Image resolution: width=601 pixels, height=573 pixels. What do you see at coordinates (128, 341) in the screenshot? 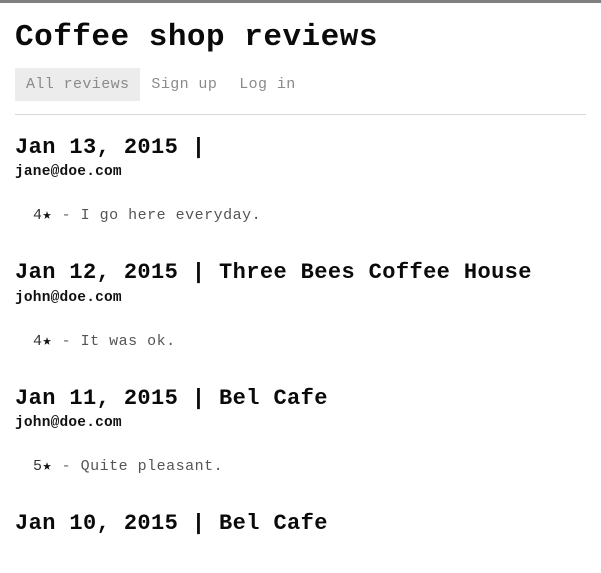
I see `review-text: It was ok.` at bounding box center [128, 341].